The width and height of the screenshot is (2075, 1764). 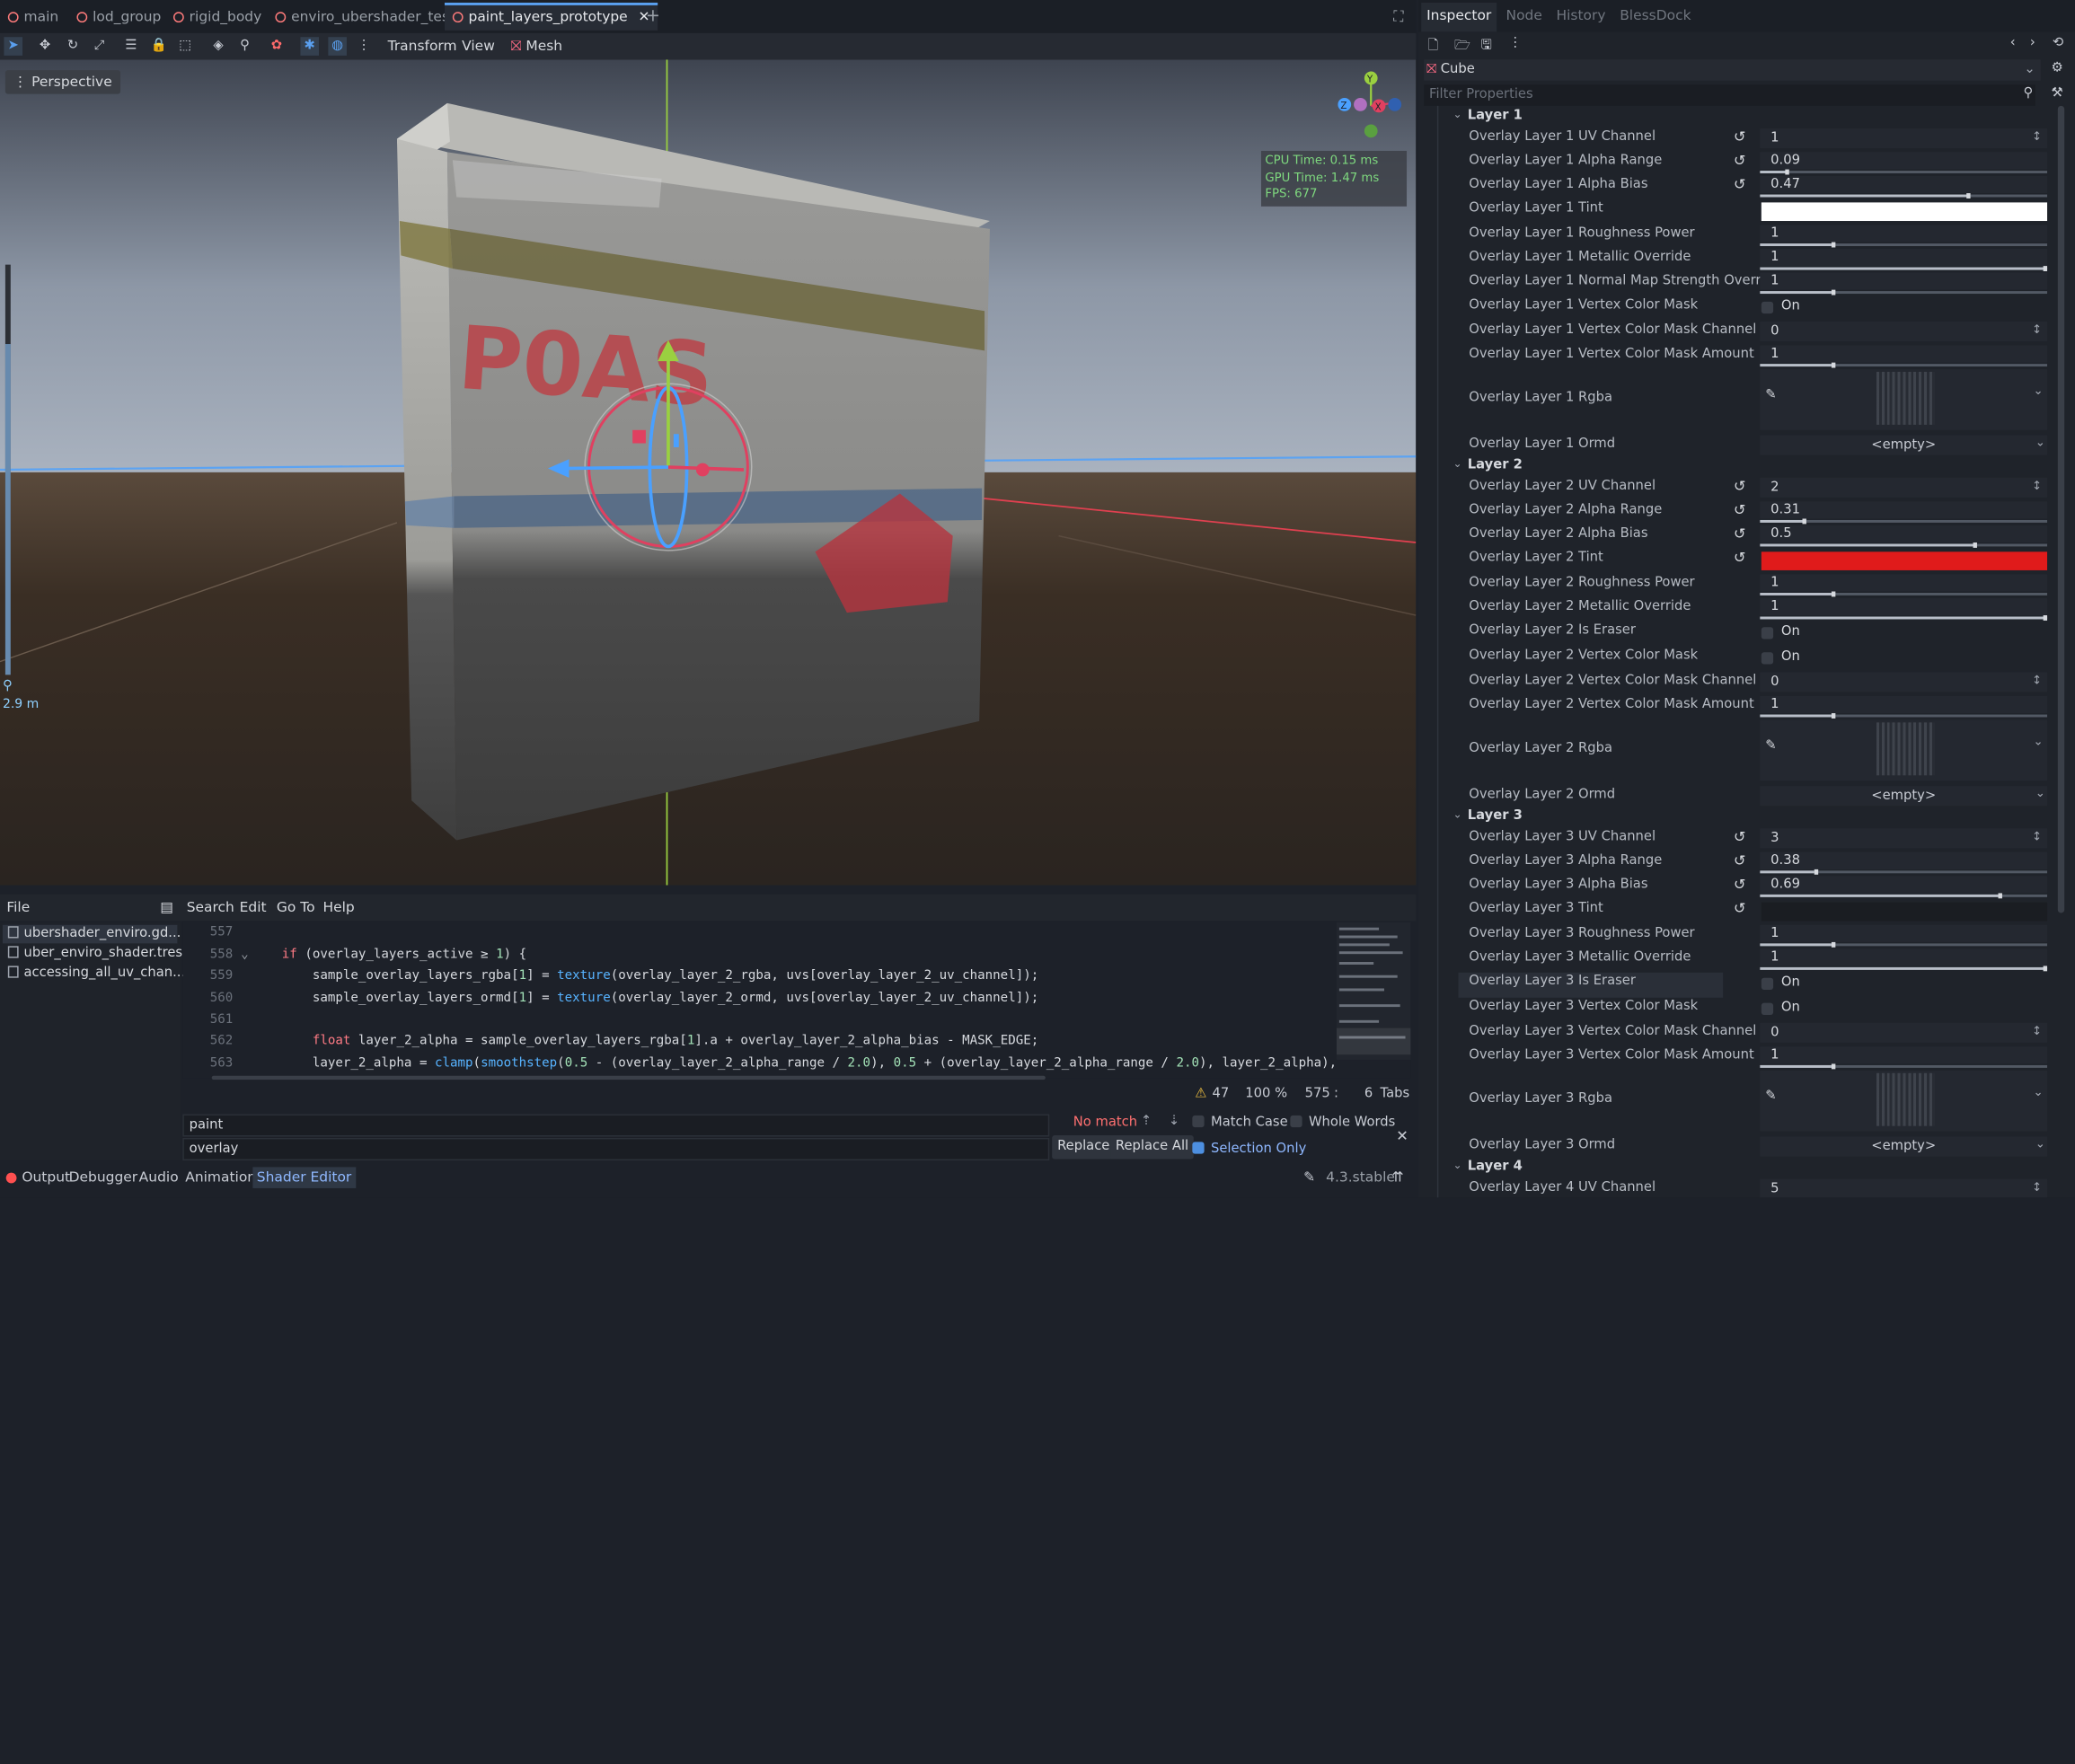 What do you see at coordinates (1309, 1177) in the screenshot?
I see `update-spinner-icon: ✎` at bounding box center [1309, 1177].